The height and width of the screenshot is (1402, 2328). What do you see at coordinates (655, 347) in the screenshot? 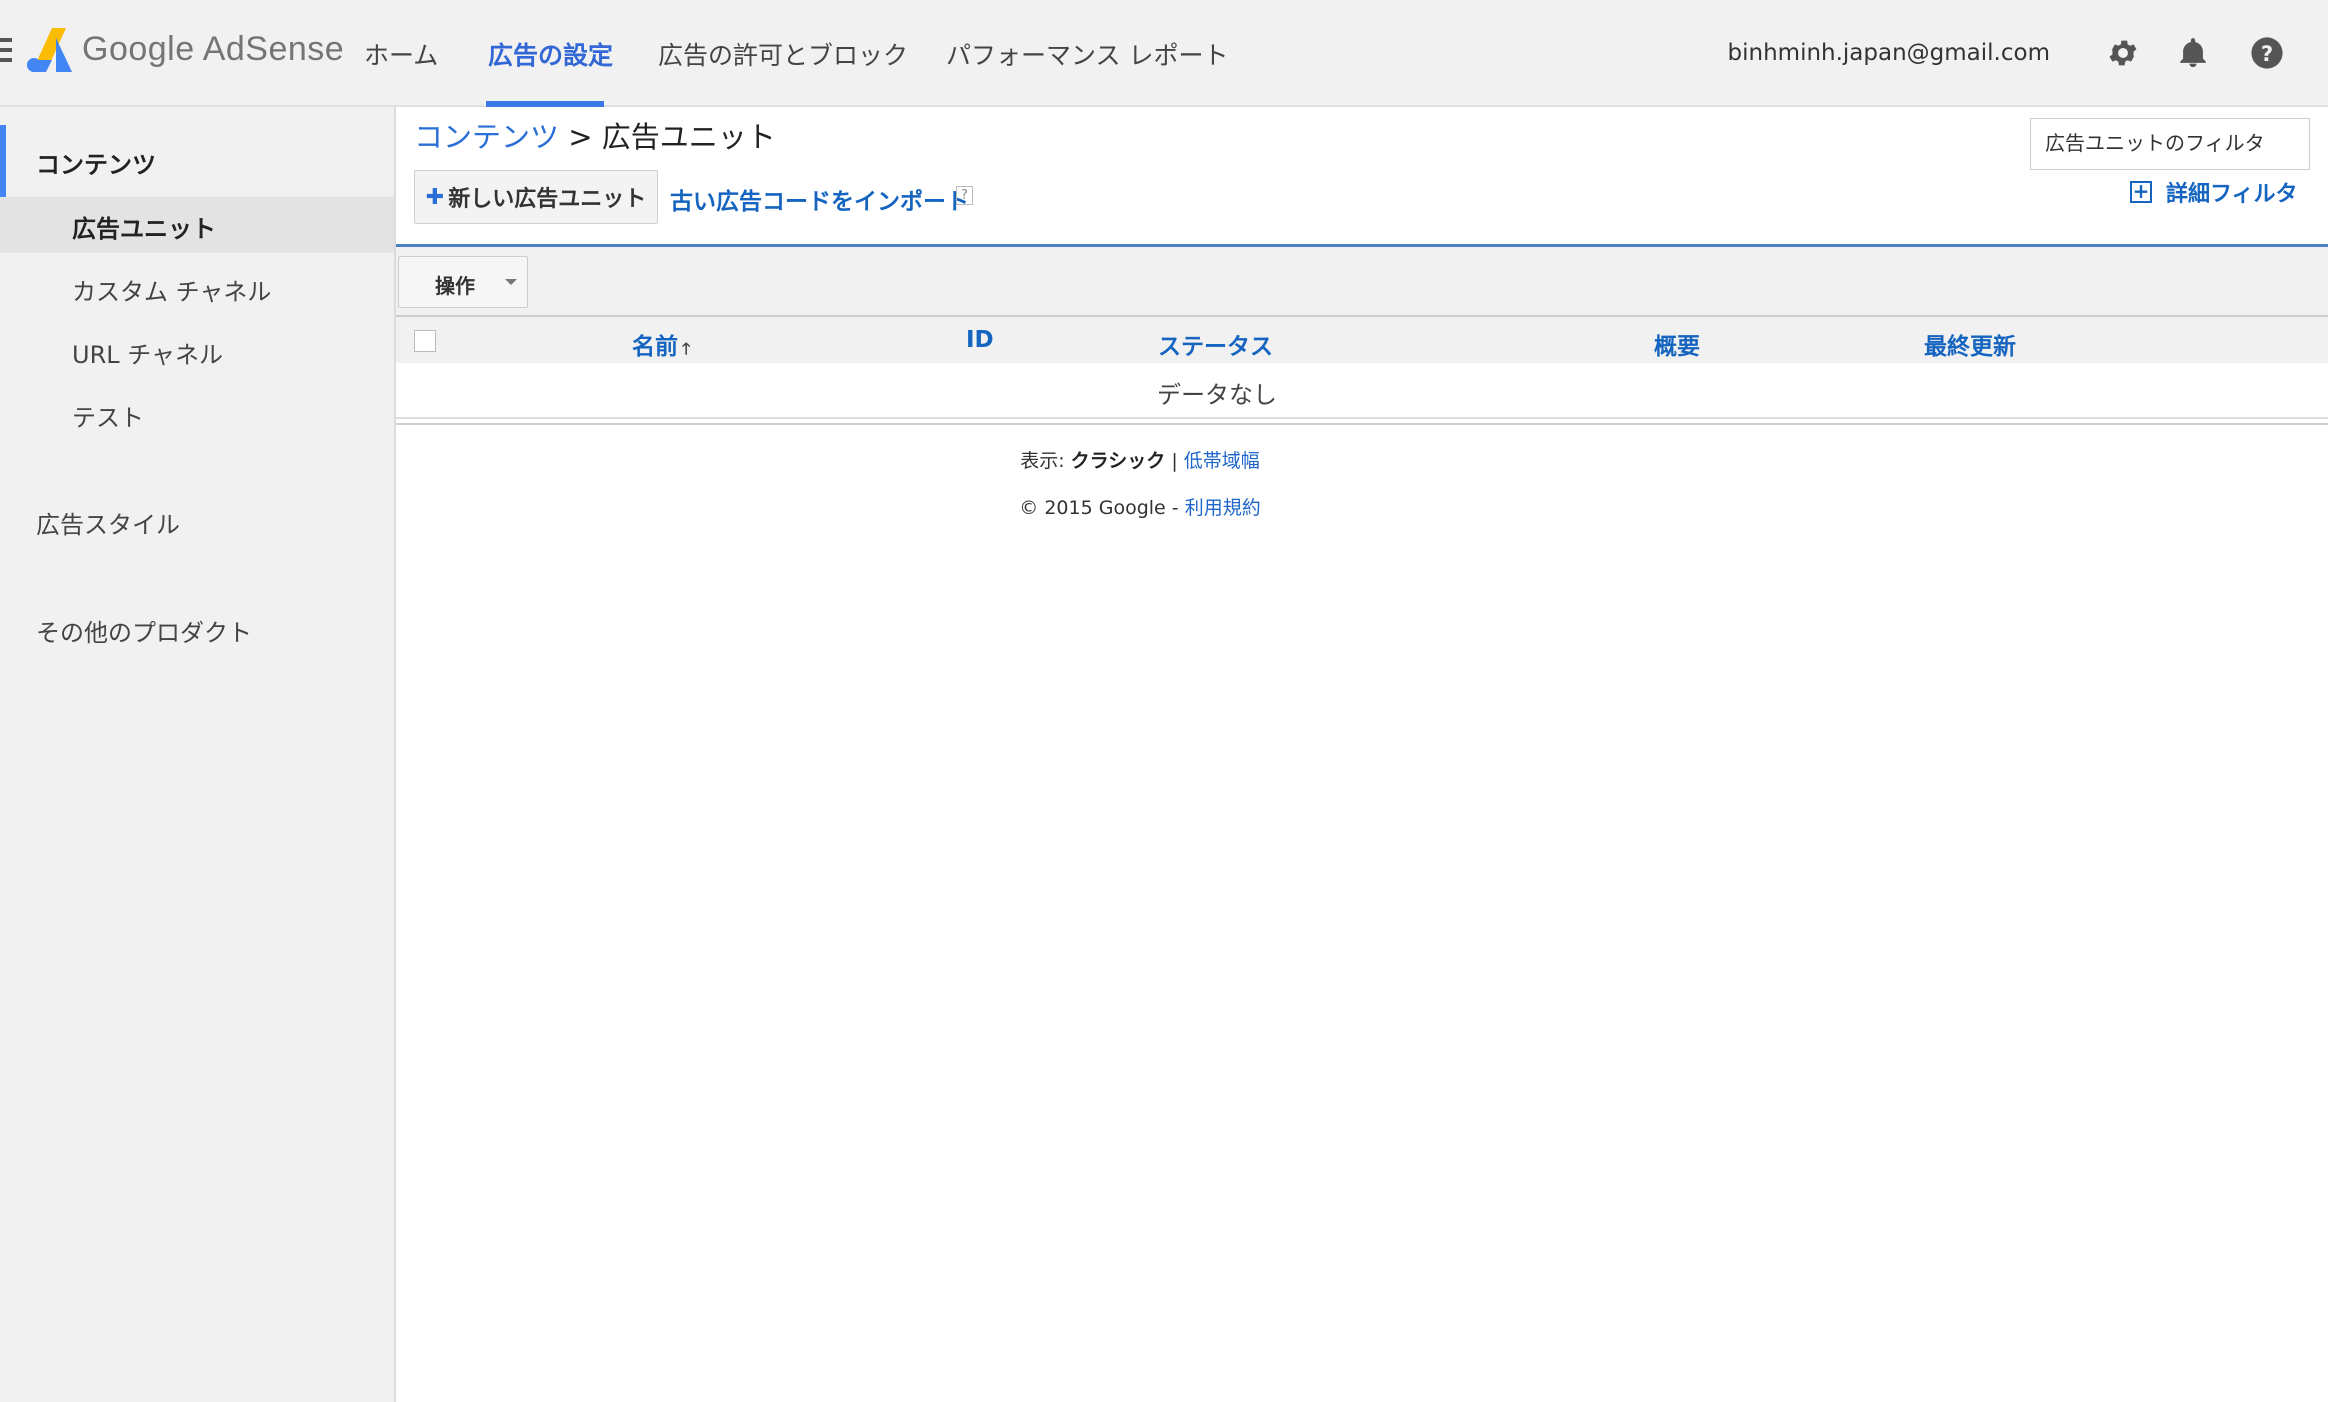
I see `column-name-label: 名前` at bounding box center [655, 347].